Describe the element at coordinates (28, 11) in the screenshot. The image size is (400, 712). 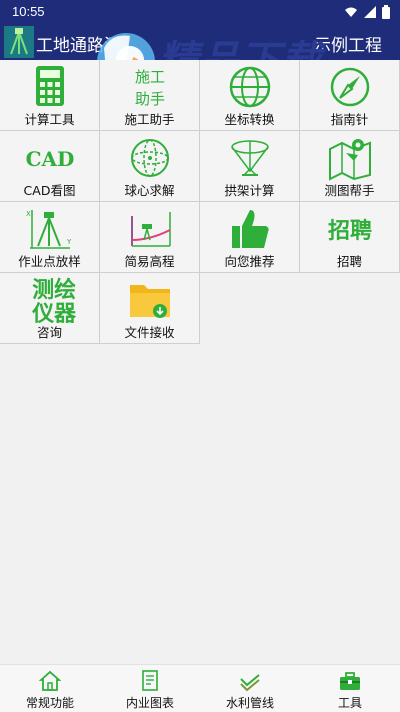
I see `status-time: 10:55` at that location.